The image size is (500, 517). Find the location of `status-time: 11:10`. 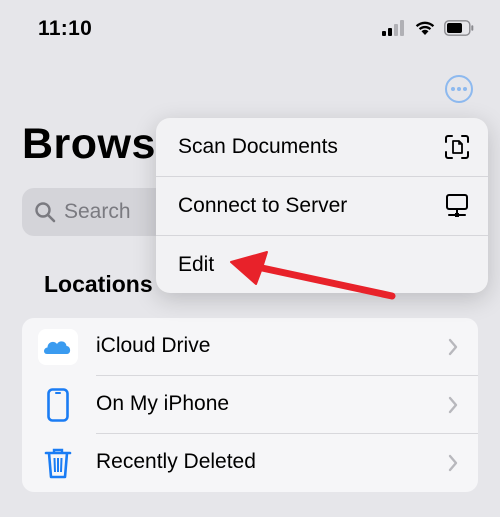

status-time: 11:10 is located at coordinates (65, 28).